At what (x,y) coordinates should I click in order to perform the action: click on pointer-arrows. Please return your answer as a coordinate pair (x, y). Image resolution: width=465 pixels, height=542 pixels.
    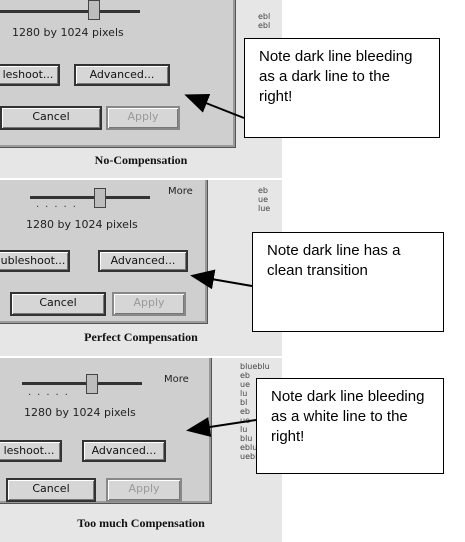
    Looking at the image, I should click on (220, 265).